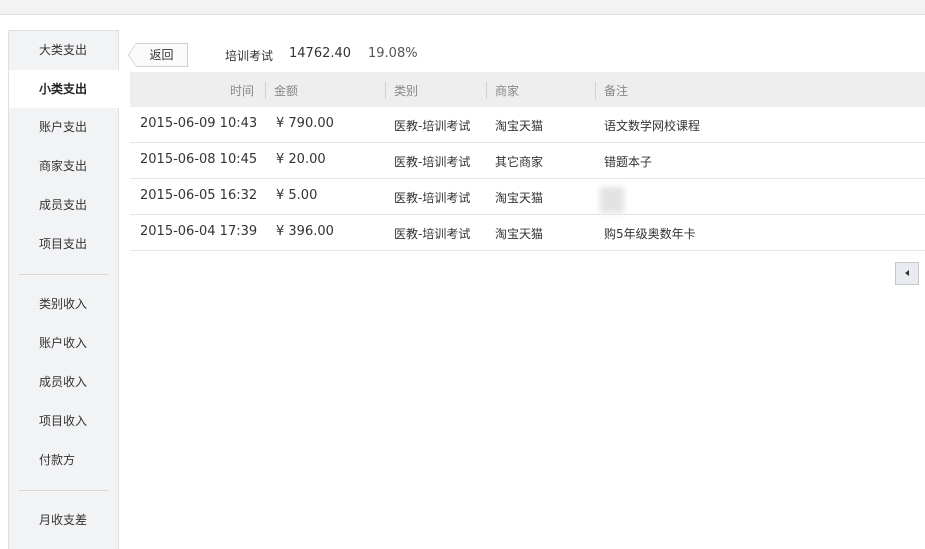  What do you see at coordinates (63, 421) in the screenshot?
I see `sidebar-item-project-income: 项目收入` at bounding box center [63, 421].